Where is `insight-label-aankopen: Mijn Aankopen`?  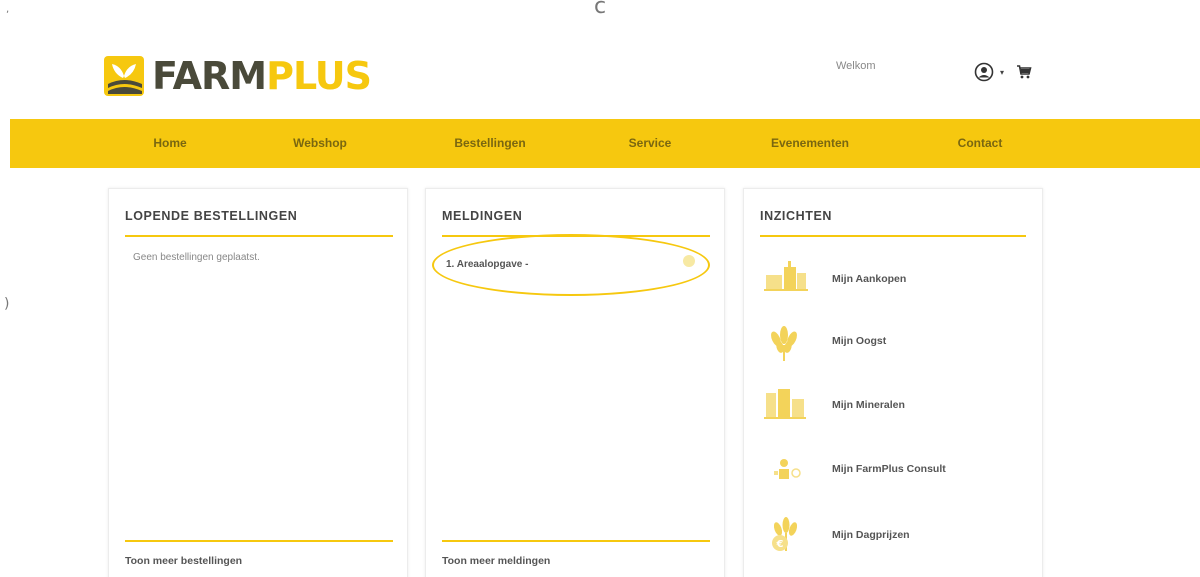
insight-label-aankopen: Mijn Aankopen is located at coordinates (869, 279).